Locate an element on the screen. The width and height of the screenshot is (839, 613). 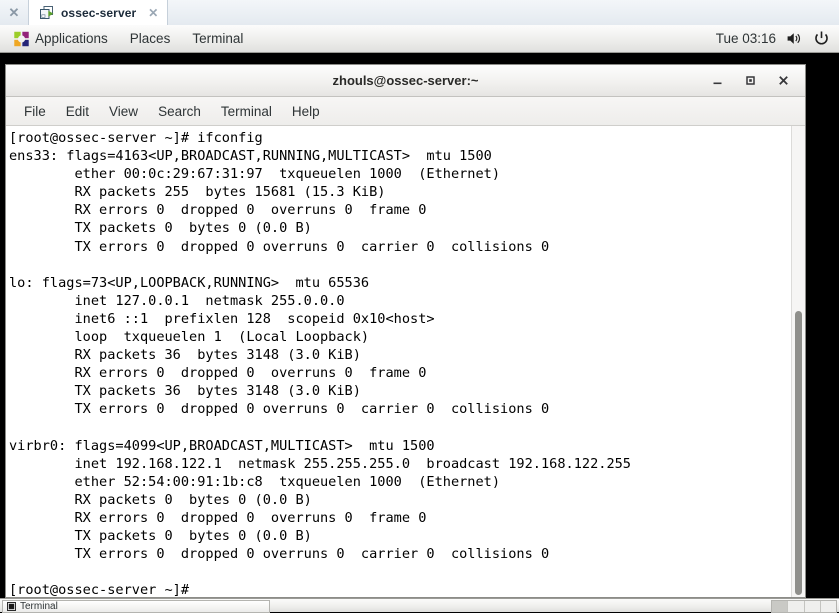
gnome-top-panel: Applications Places Terminal Tue 03:16 is located at coordinates (419, 39).